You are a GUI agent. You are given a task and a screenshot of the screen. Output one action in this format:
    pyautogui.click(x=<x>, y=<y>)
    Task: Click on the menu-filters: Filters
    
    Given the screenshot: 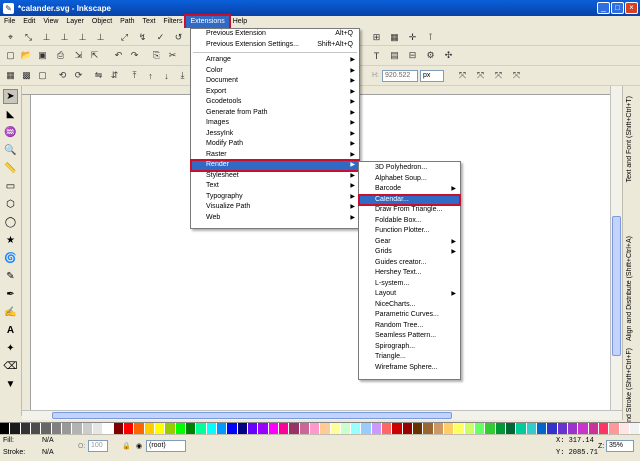 What is the action you would take?
    pyautogui.click(x=172, y=22)
    